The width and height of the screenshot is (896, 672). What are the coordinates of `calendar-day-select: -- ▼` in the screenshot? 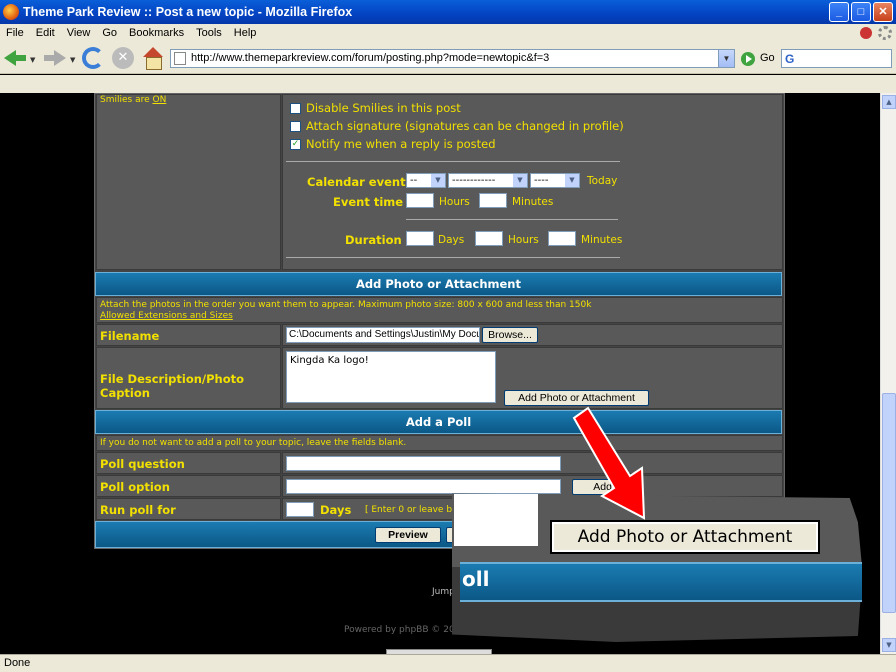 It's located at (426, 180).